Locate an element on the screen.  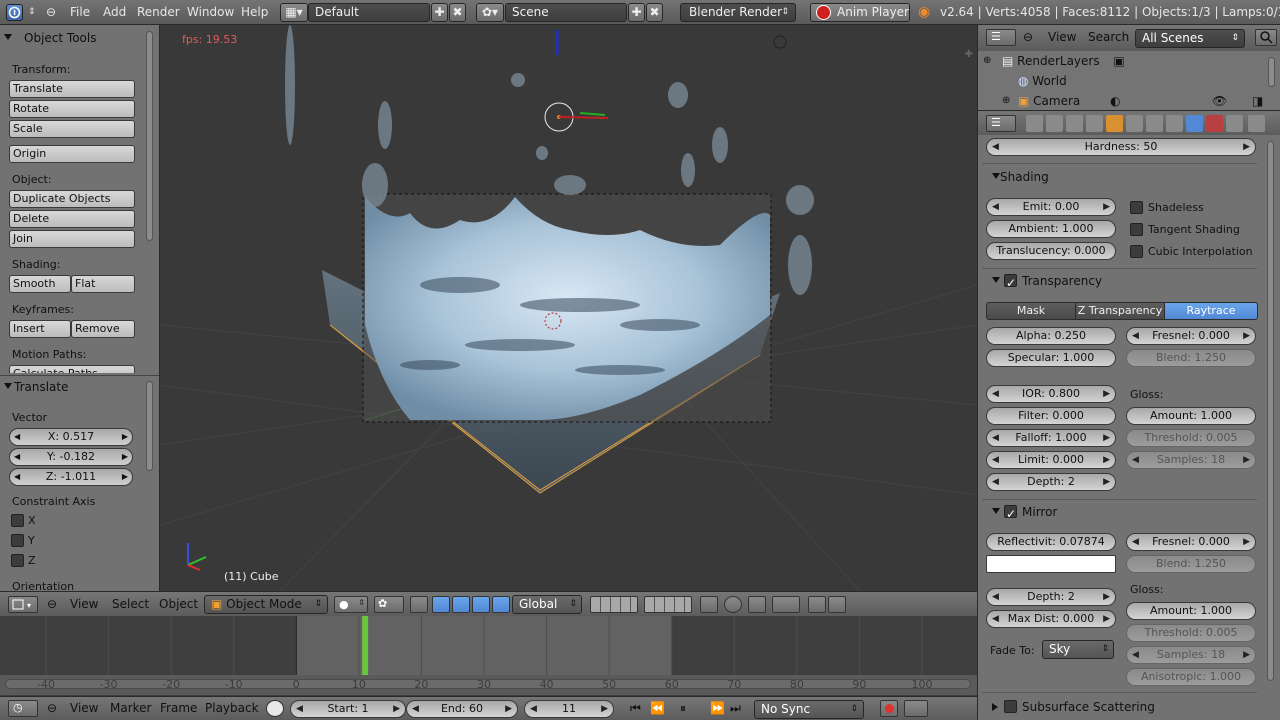
gloss-samples-field: ◀ Samples: 18 ▶ is located at coordinates (1191, 460).